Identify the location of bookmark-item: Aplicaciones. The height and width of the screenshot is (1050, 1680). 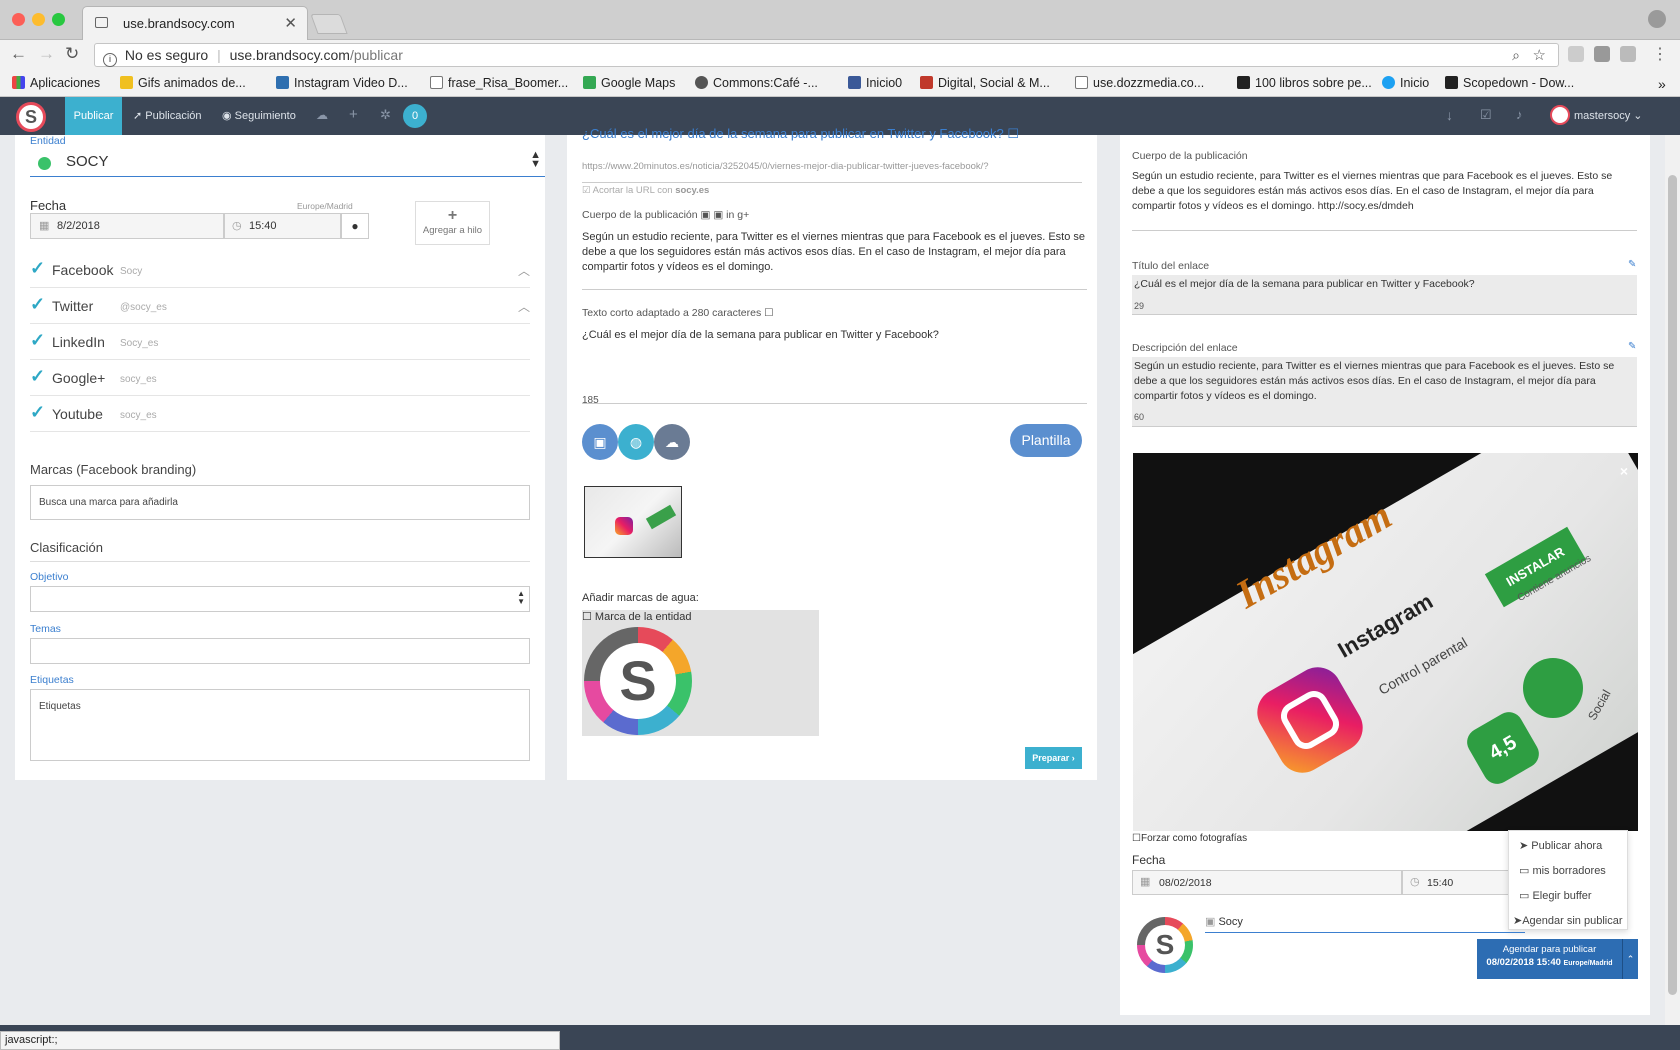
(56, 83).